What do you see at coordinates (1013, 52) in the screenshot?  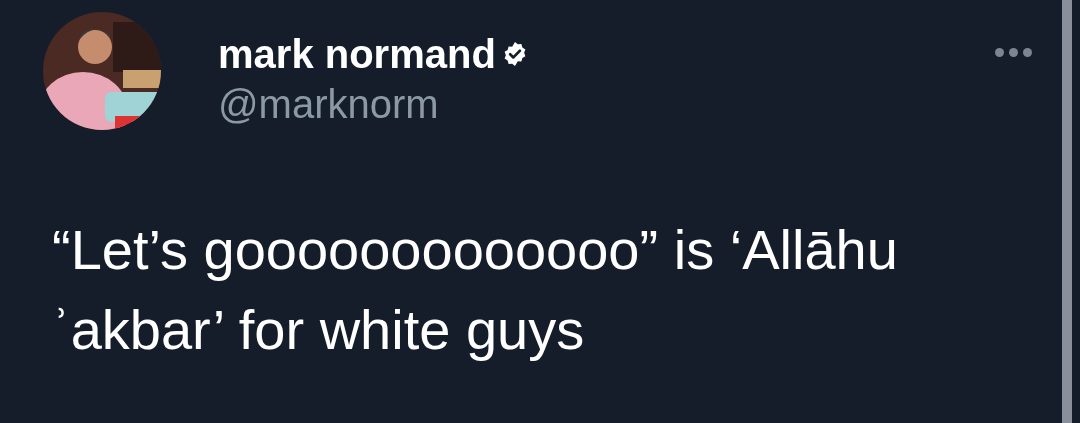 I see `more-options-button` at bounding box center [1013, 52].